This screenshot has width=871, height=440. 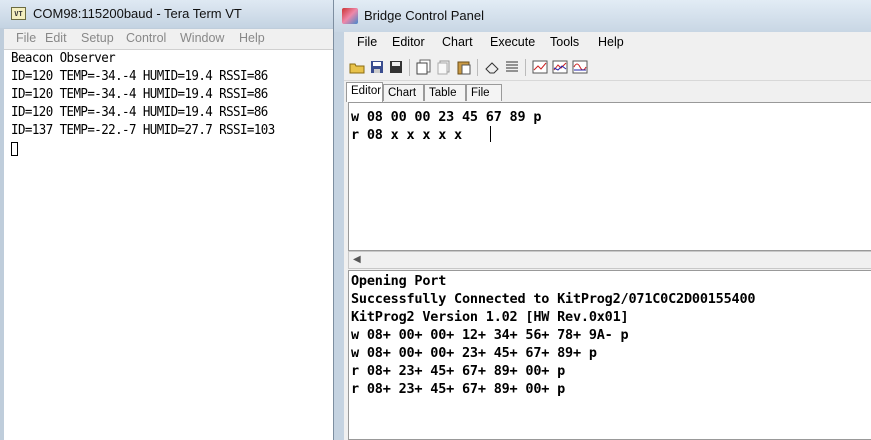 What do you see at coordinates (445, 92) in the screenshot?
I see `tab-table: Table` at bounding box center [445, 92].